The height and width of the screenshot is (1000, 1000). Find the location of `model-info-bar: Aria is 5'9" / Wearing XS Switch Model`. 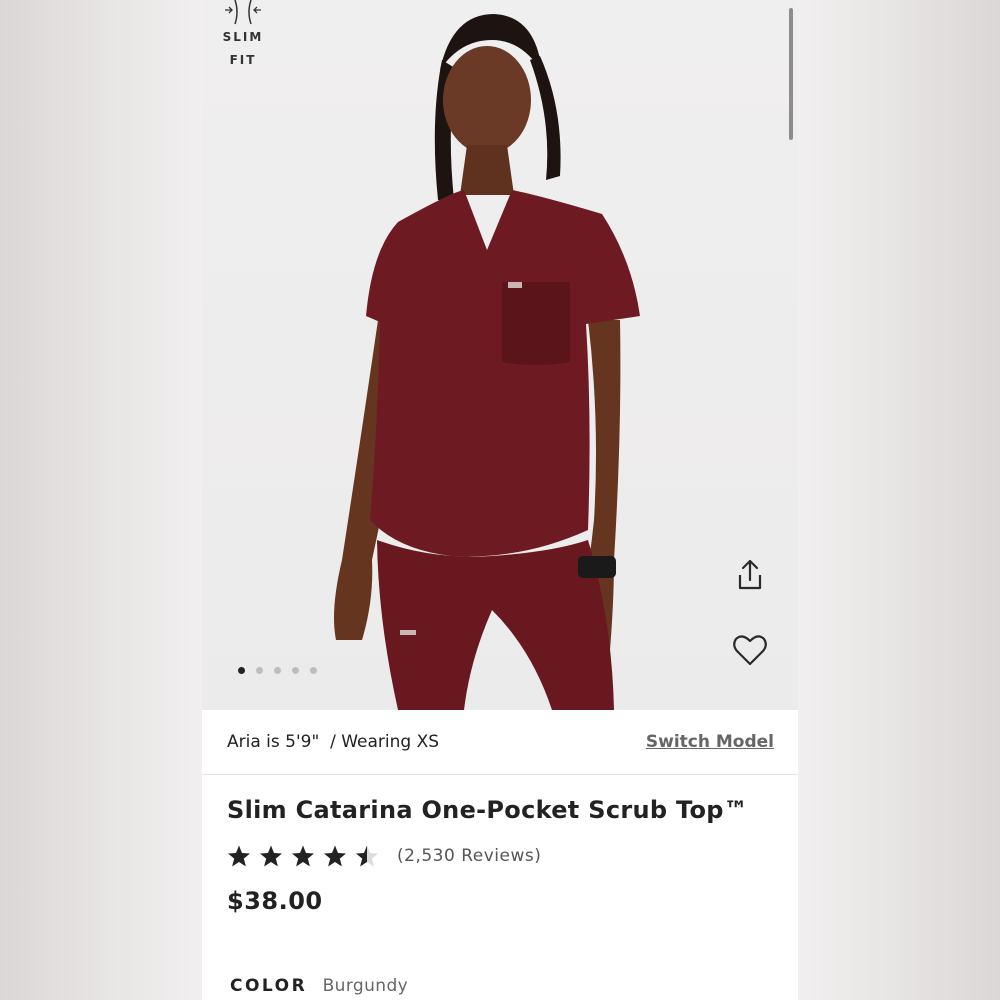

model-info-bar: Aria is 5'9" / Wearing XS Switch Model is located at coordinates (500, 742).